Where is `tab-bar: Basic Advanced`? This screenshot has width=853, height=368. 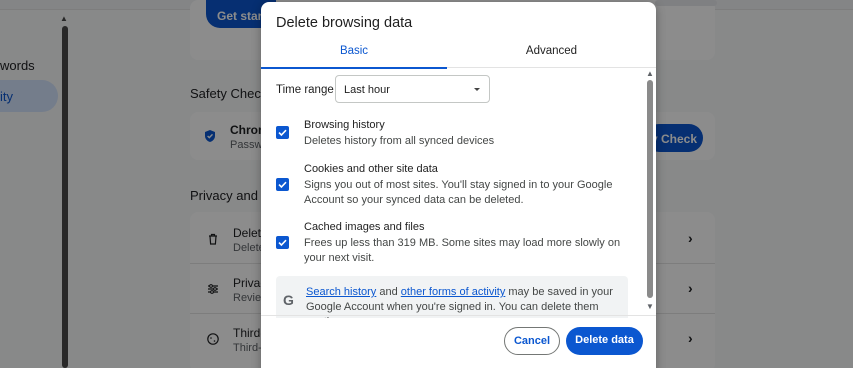
tab-bar: Basic Advanced is located at coordinates (458, 54).